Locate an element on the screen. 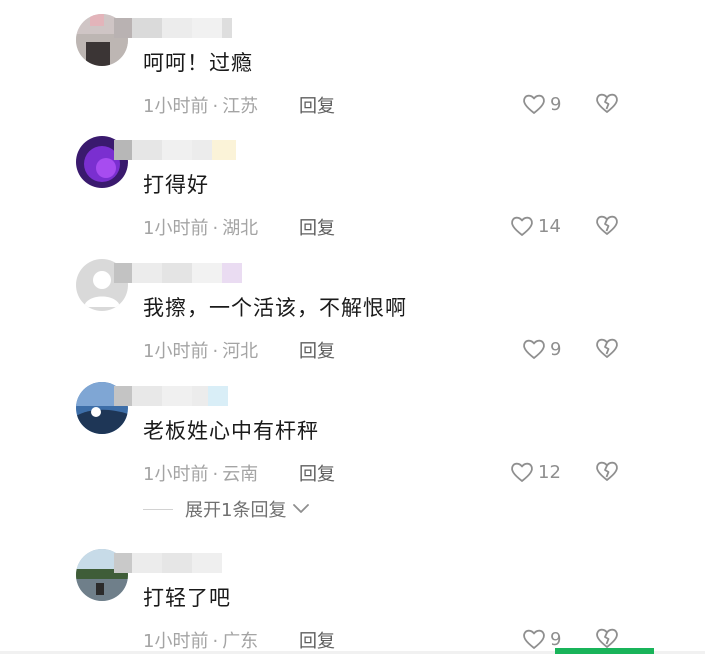 Image resolution: width=705 pixels, height=669 pixels. expand-replies-button: 展开1条回复 is located at coordinates (226, 509).